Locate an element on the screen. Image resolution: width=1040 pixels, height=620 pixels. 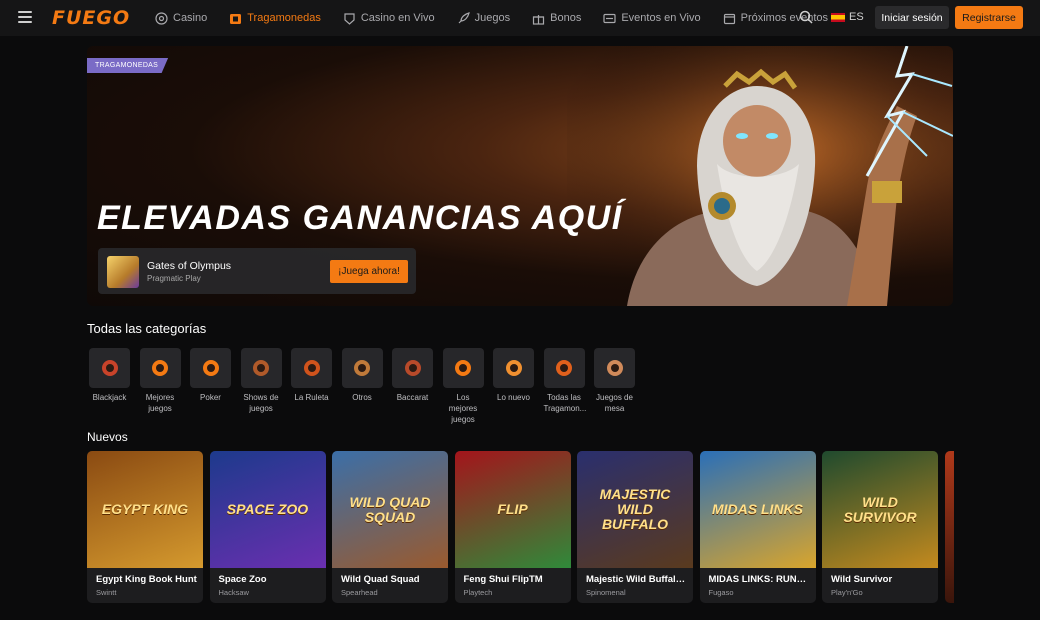
register-button: Registrarse is located at coordinates (989, 17).